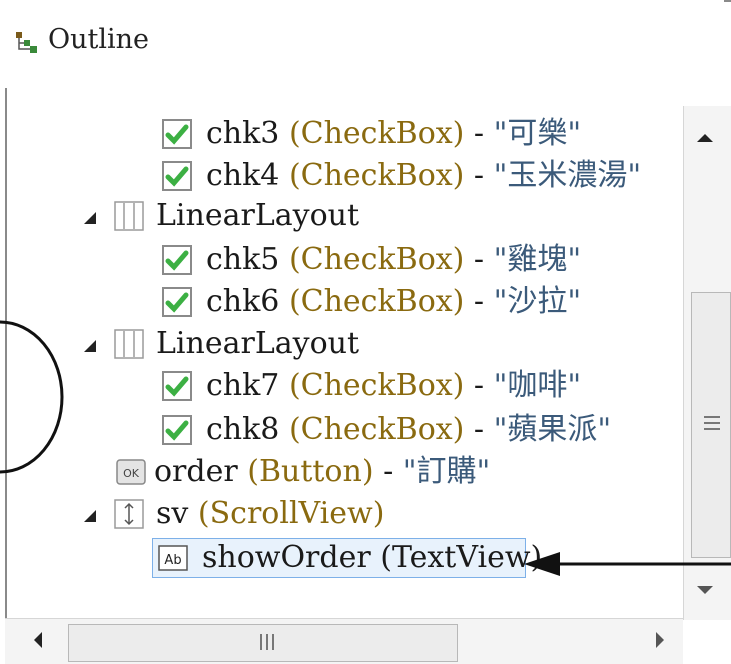 The height and width of the screenshot is (664, 731). Describe the element at coordinates (32, 397) in the screenshot. I see `callout-circle` at that location.